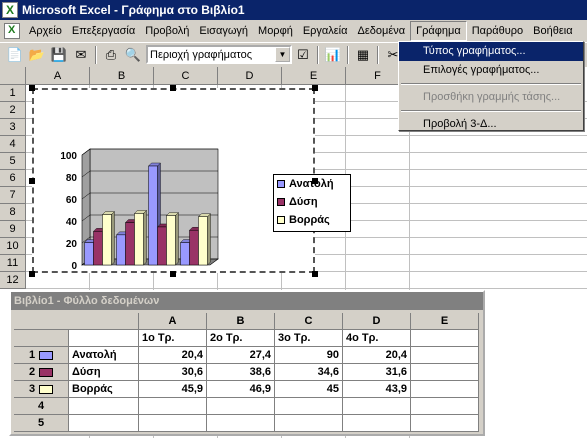 Image resolution: width=587 pixels, height=438 pixels. What do you see at coordinates (309, 389) in the screenshot?
I see `datasheet-value-cell: 45` at bounding box center [309, 389].